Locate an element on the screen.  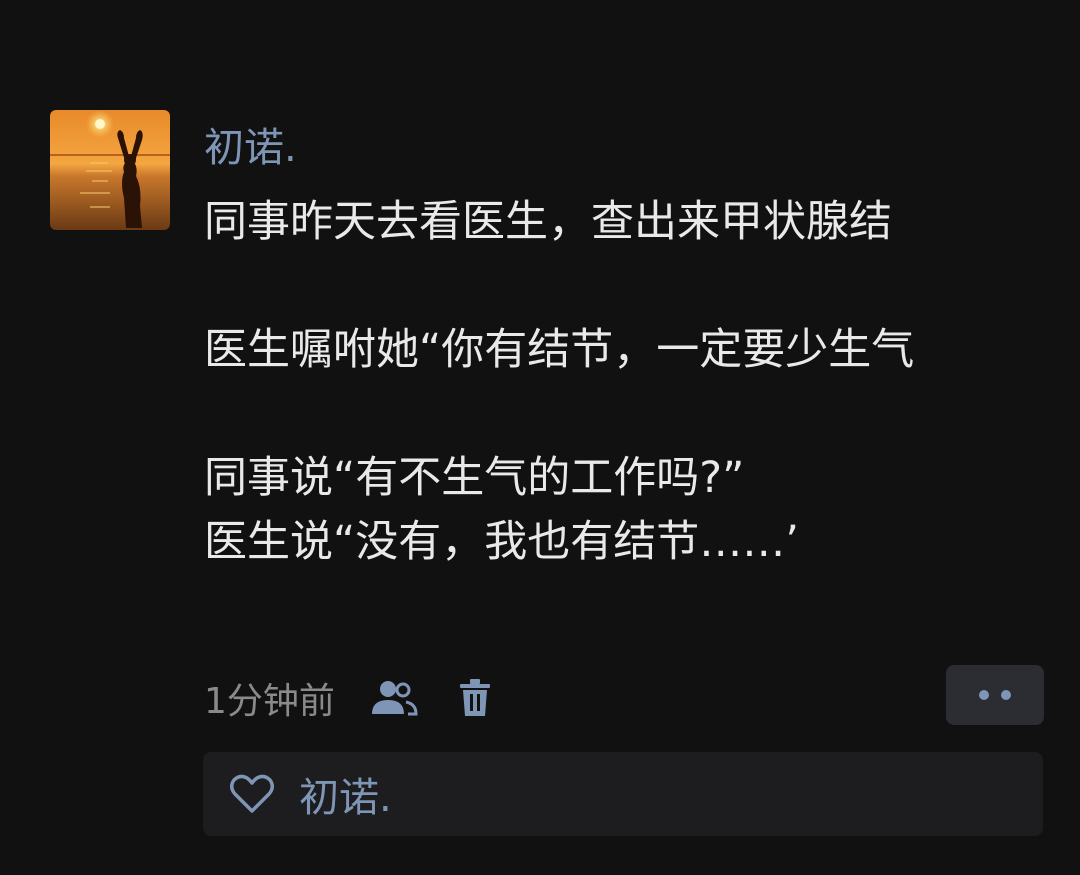
avatar is located at coordinates (110, 170).